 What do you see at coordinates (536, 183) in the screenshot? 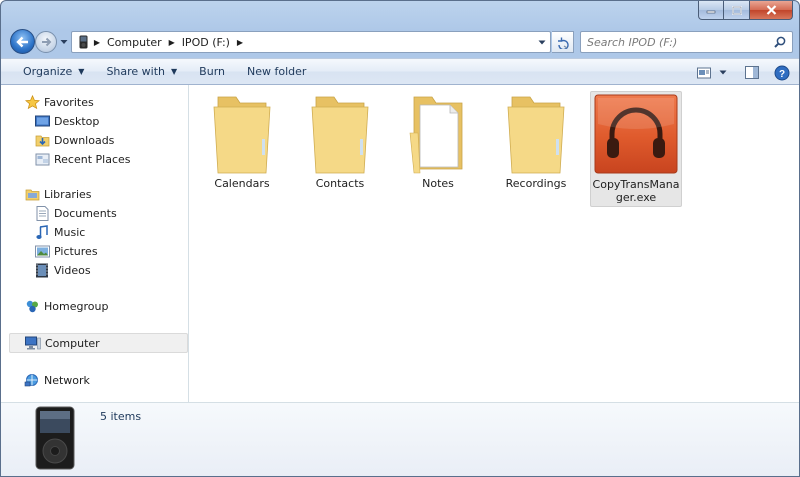
I see `file-name: Recordings` at bounding box center [536, 183].